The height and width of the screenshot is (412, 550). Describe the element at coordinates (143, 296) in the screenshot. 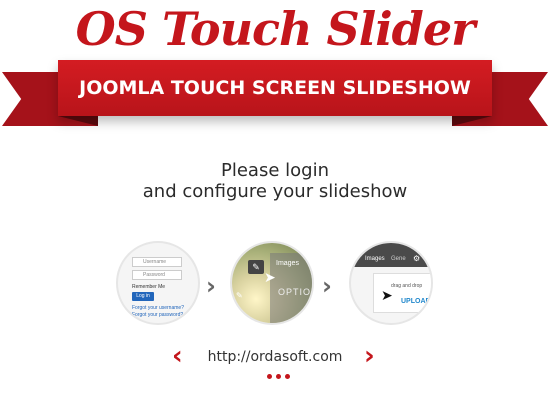

I see `login-button: Log in` at that location.